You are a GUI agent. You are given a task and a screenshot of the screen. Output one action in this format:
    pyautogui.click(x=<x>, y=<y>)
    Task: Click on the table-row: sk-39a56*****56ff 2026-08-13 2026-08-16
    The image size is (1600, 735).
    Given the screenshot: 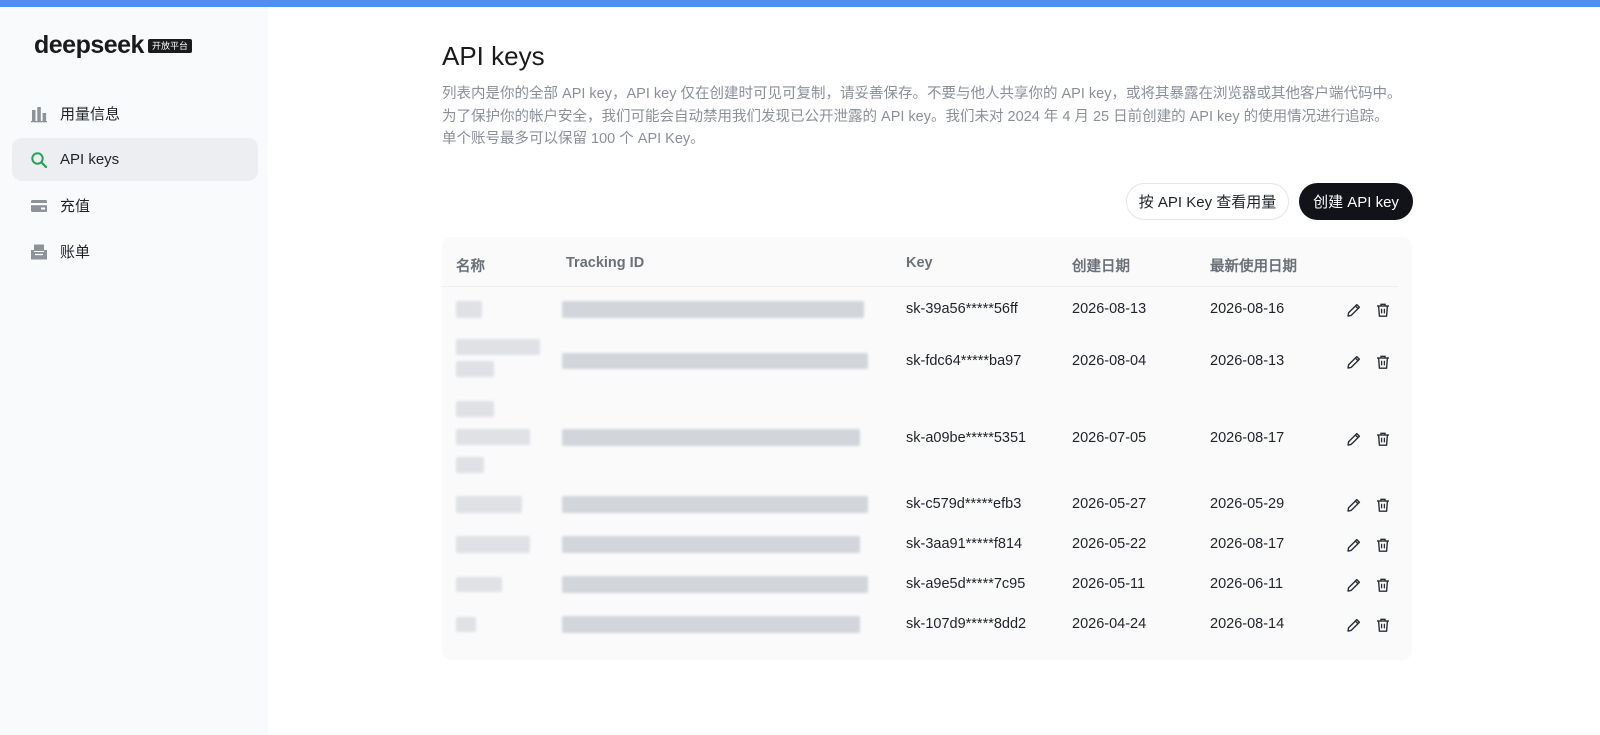 What is the action you would take?
    pyautogui.click(x=920, y=309)
    